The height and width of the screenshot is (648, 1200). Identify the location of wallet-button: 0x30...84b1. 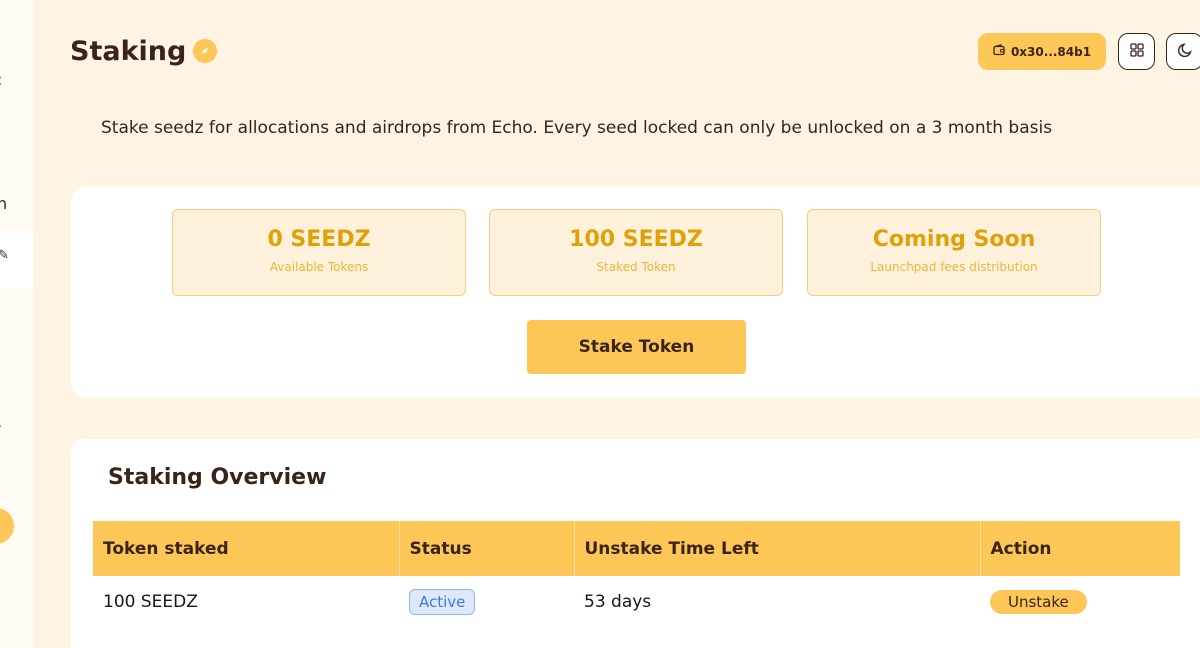
(1042, 51).